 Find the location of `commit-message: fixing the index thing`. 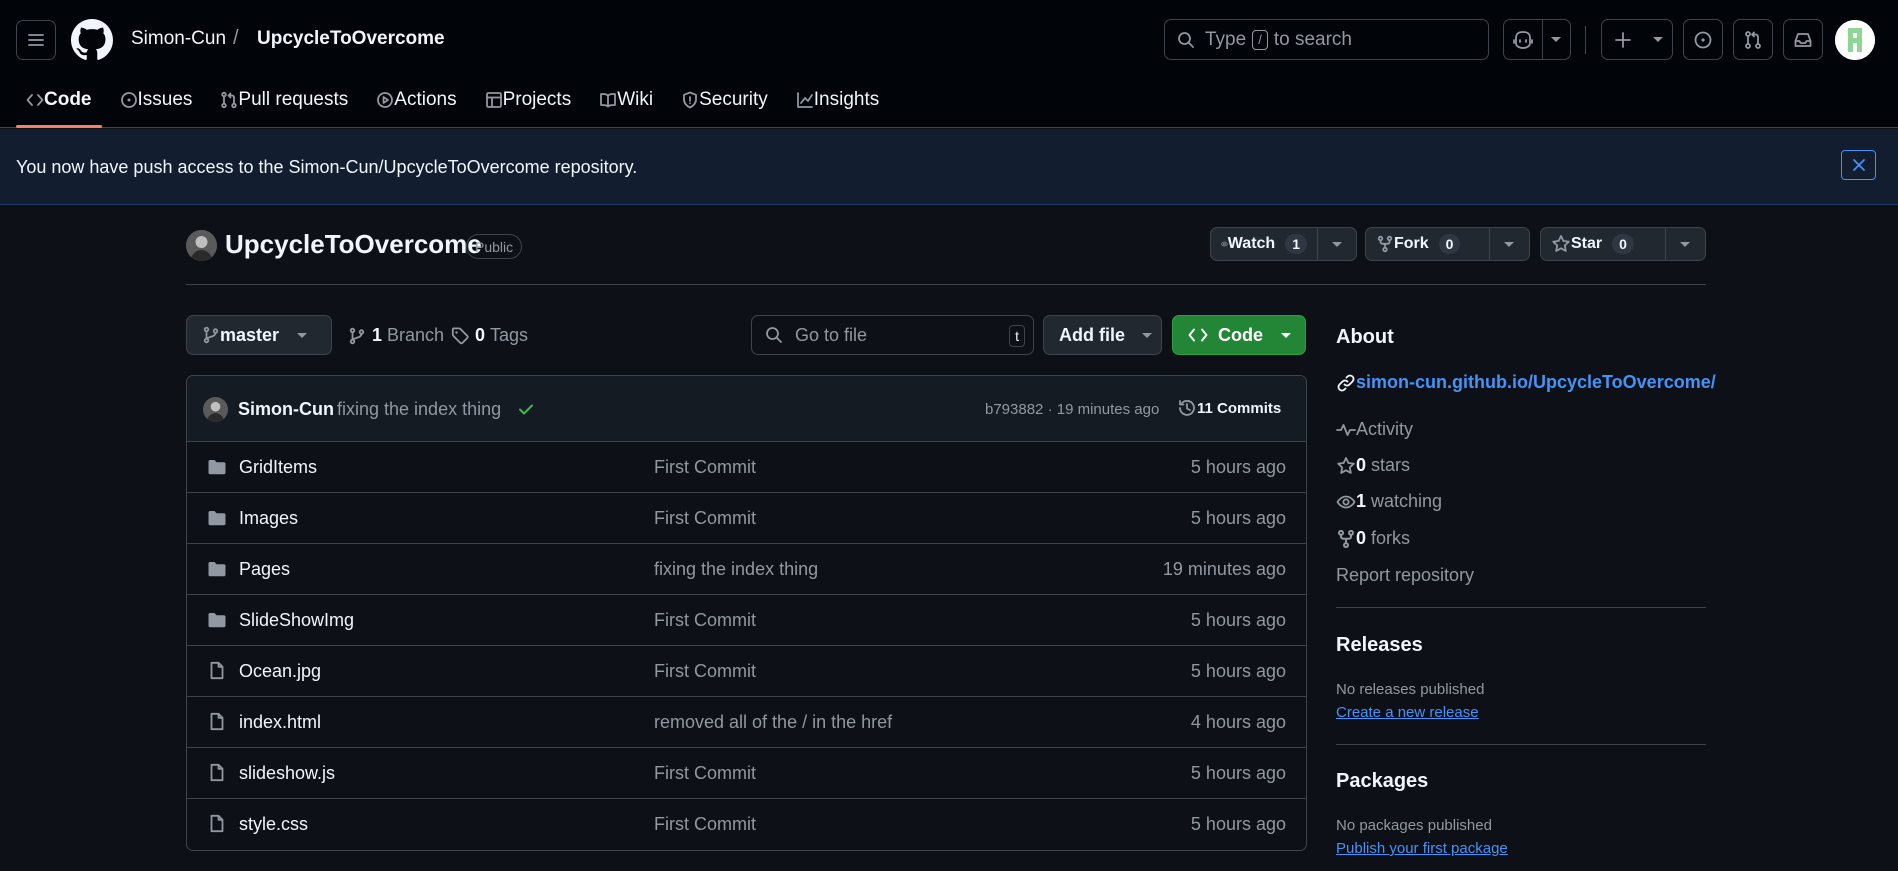

commit-message: fixing the index thing is located at coordinates (419, 409).